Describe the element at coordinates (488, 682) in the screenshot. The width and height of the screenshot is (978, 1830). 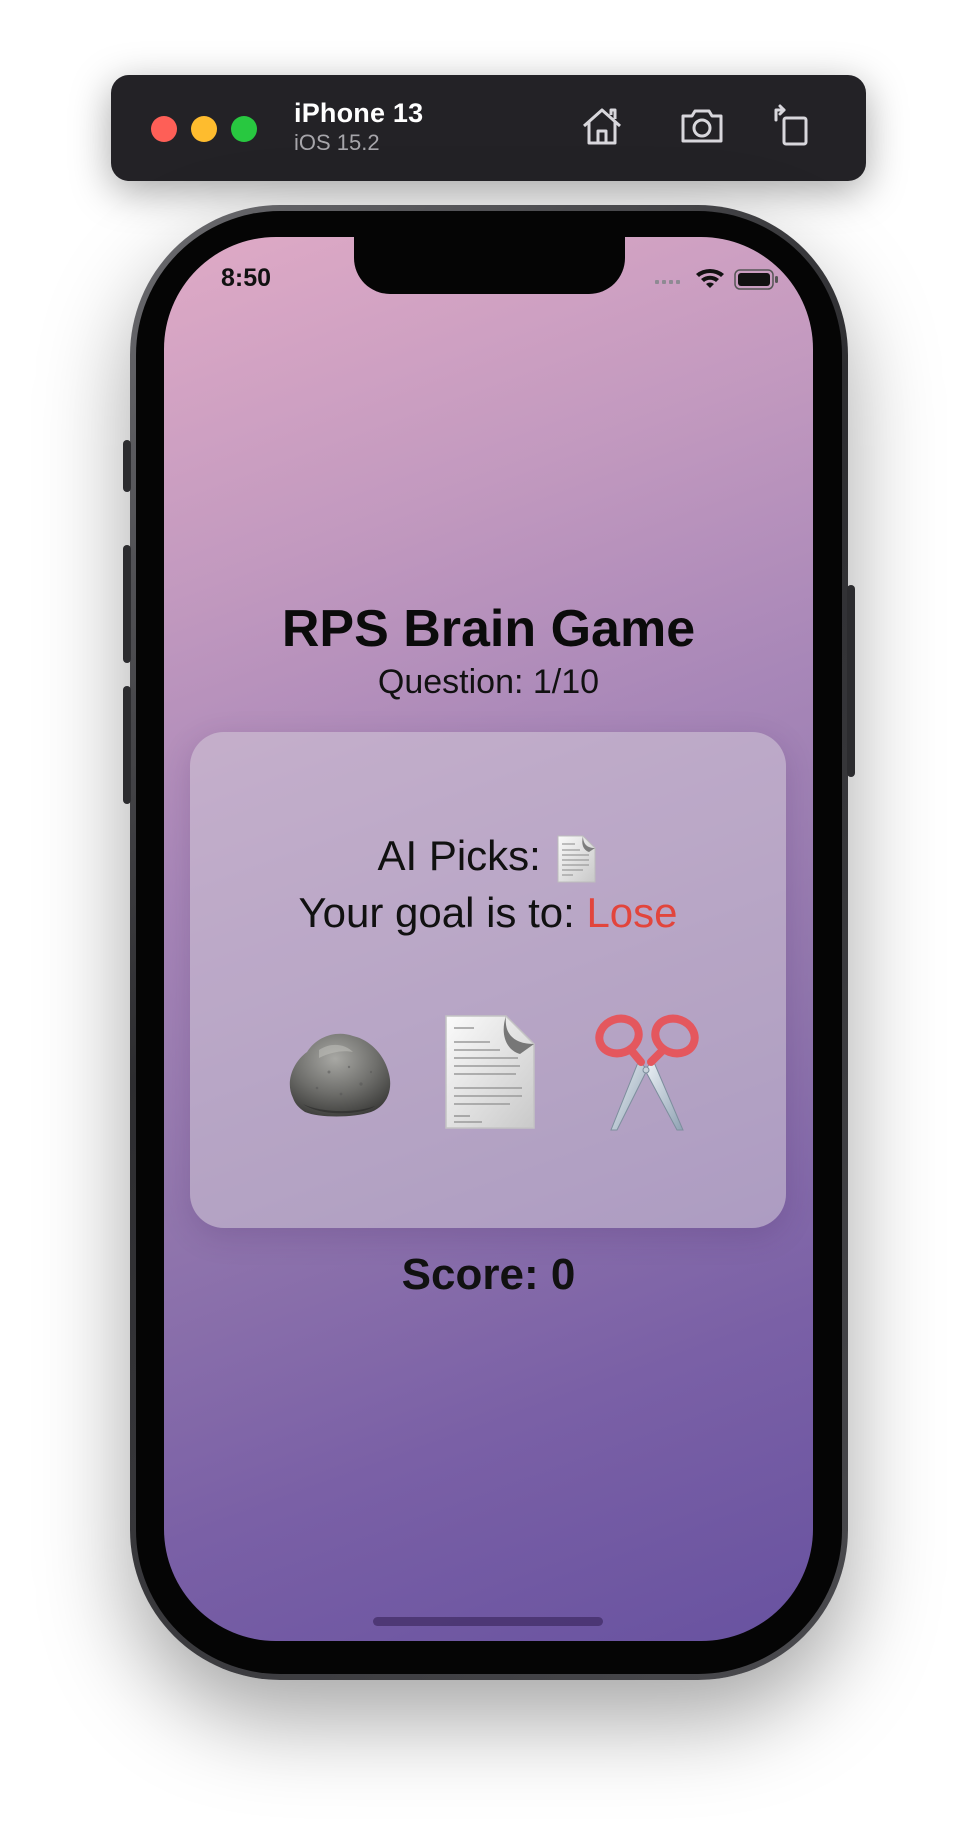
I see `question-counter: Question: 1/10` at that location.